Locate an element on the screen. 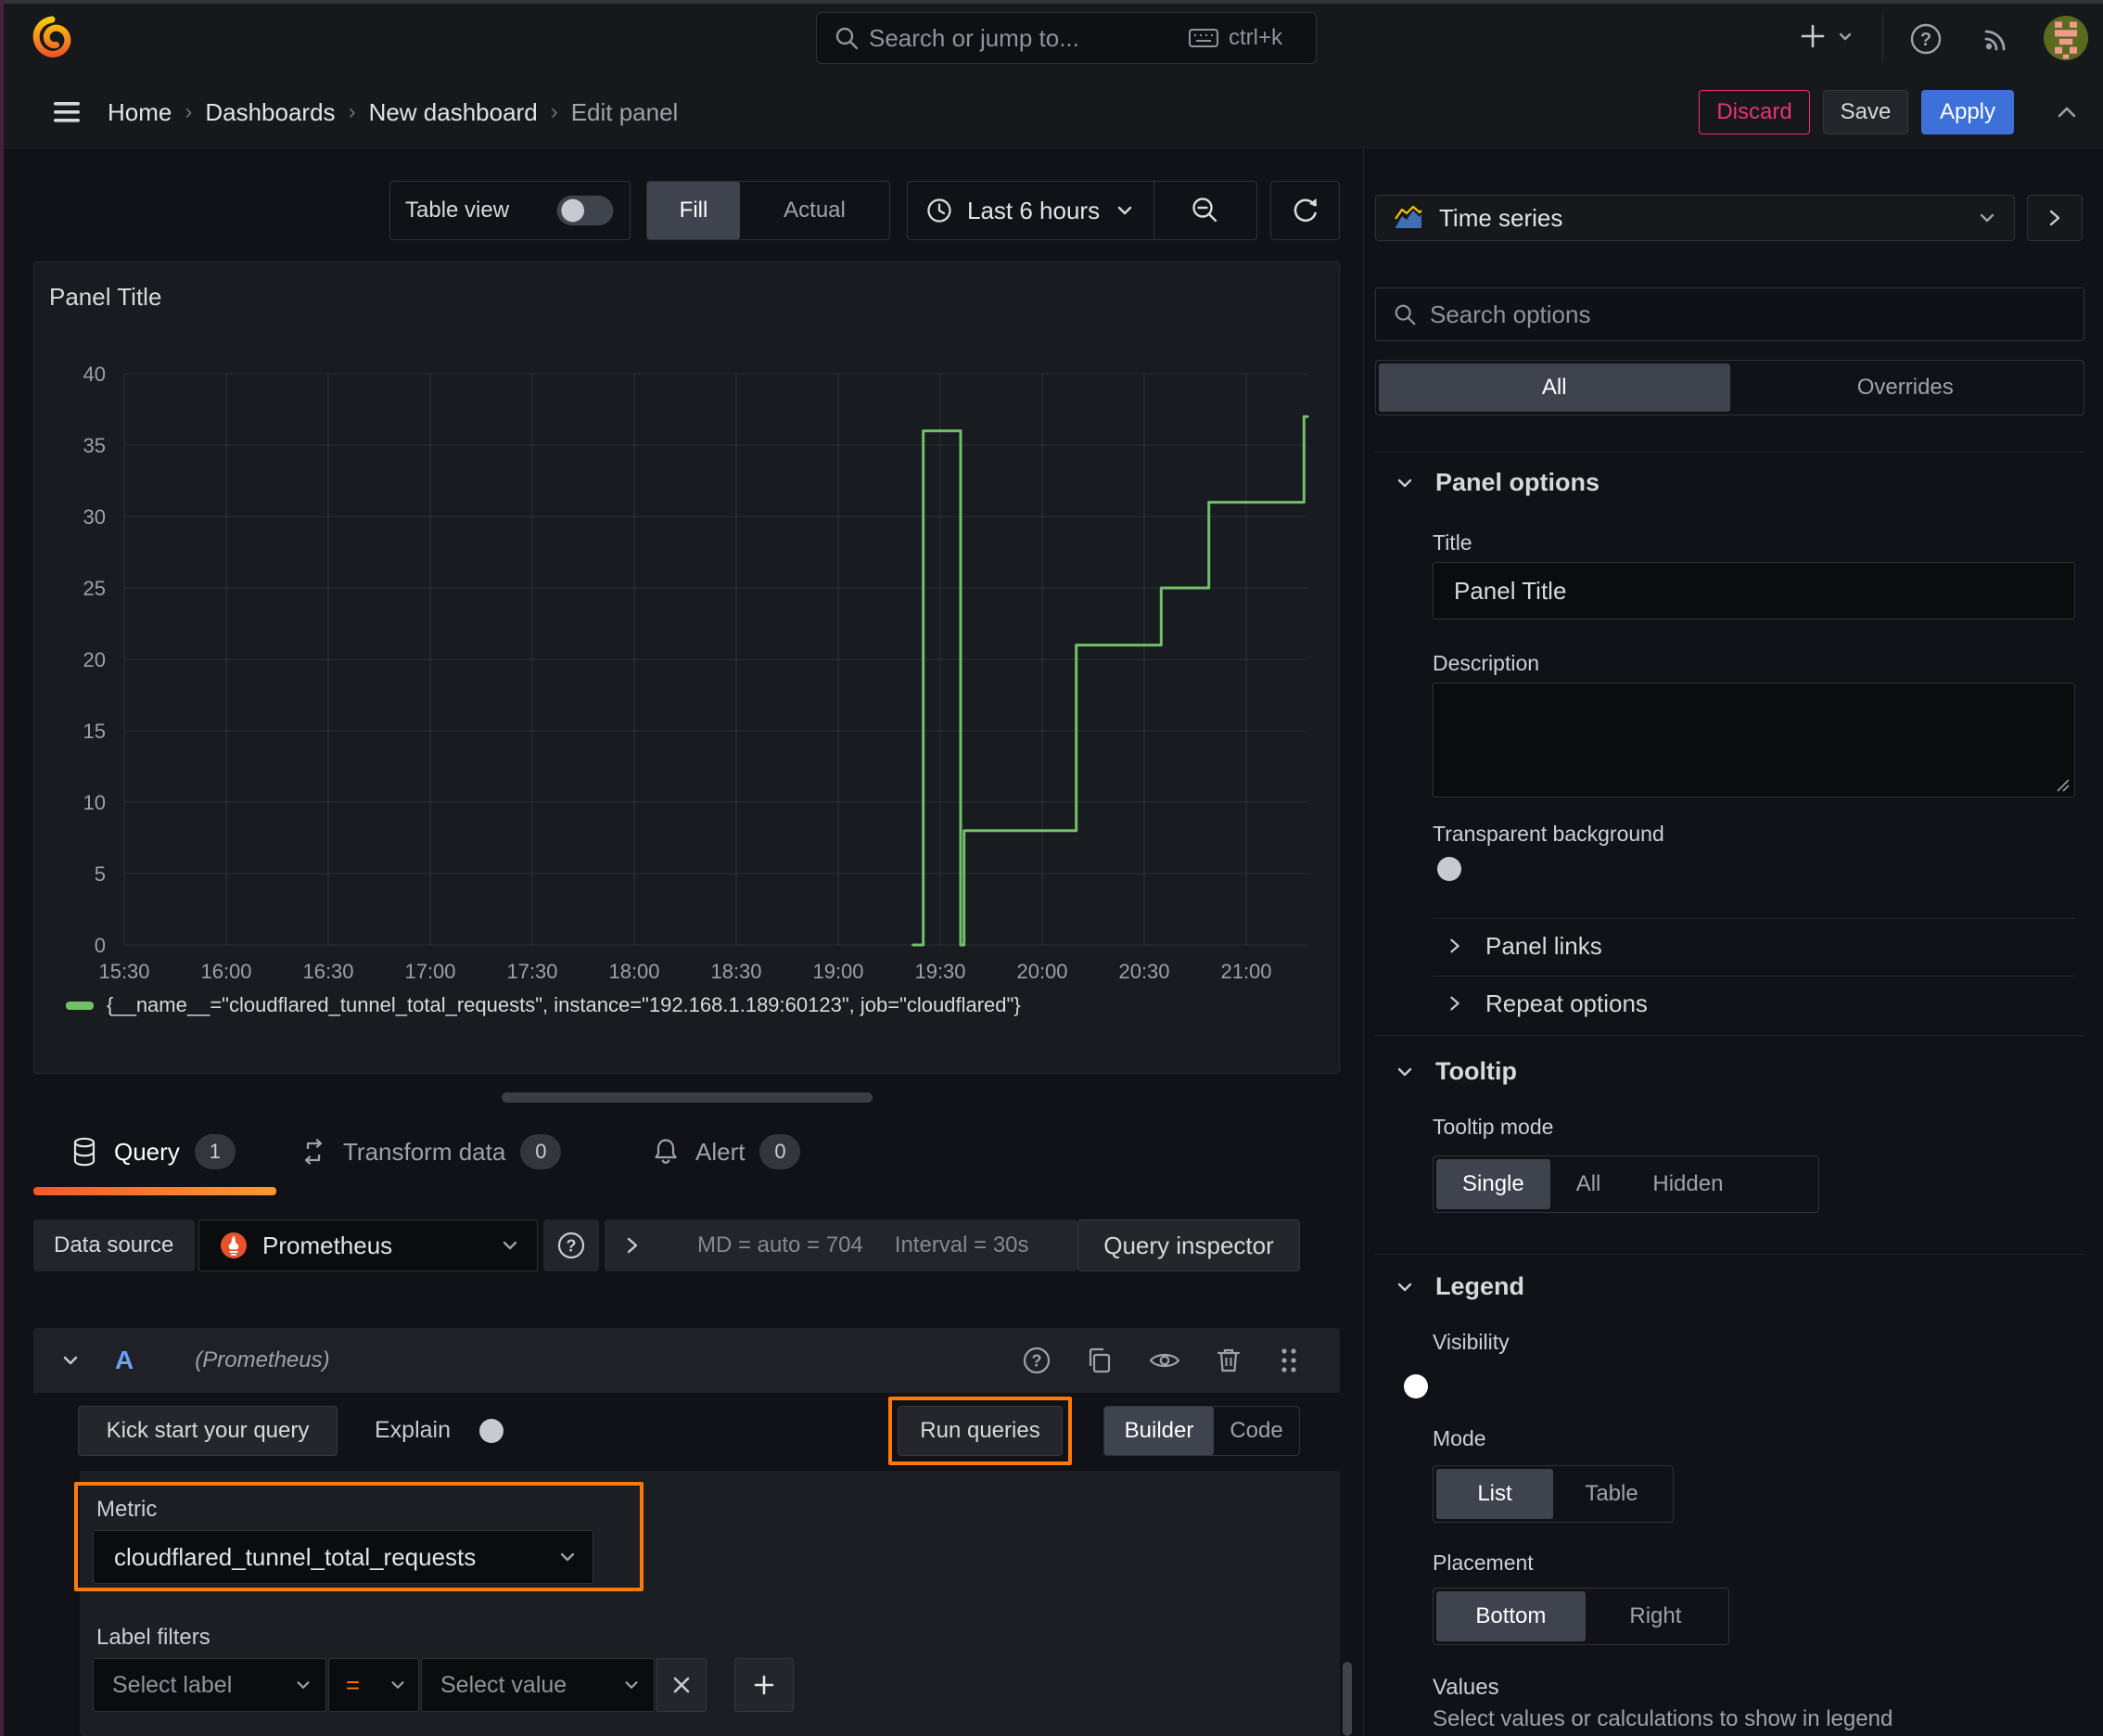  resize-grip-icon is located at coordinates (2063, 785).